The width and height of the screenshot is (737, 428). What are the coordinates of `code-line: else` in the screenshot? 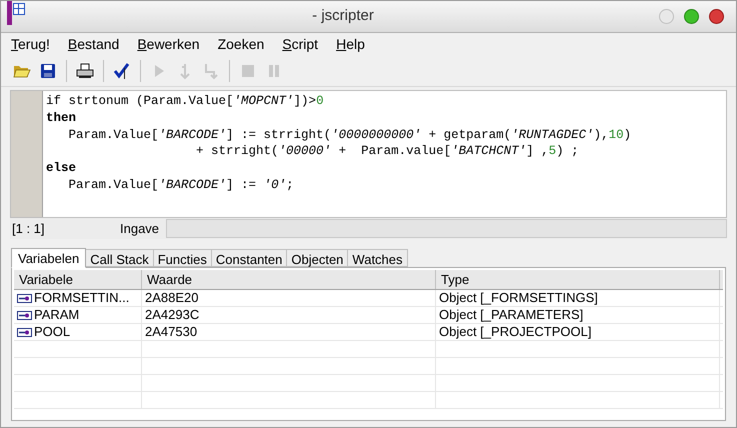 It's located at (62, 168).